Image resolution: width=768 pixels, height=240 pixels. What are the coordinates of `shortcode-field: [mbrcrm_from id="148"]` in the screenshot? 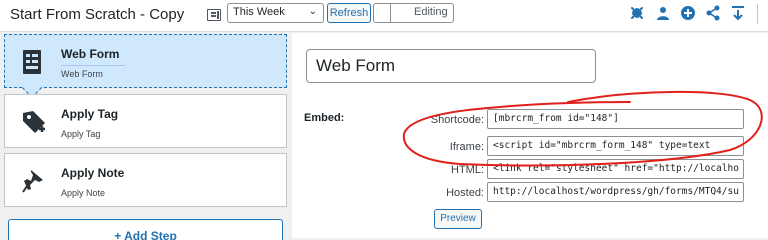 It's located at (615, 119).